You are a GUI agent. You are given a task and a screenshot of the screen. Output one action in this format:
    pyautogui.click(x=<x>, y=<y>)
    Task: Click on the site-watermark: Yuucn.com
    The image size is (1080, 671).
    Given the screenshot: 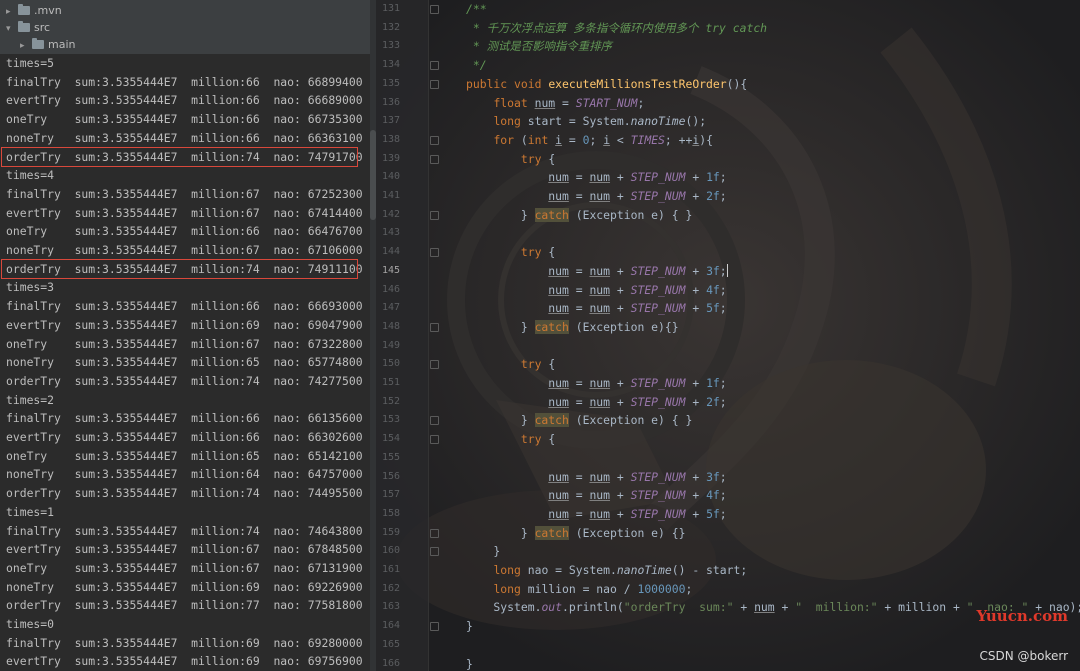 What is the action you would take?
    pyautogui.click(x=1022, y=616)
    